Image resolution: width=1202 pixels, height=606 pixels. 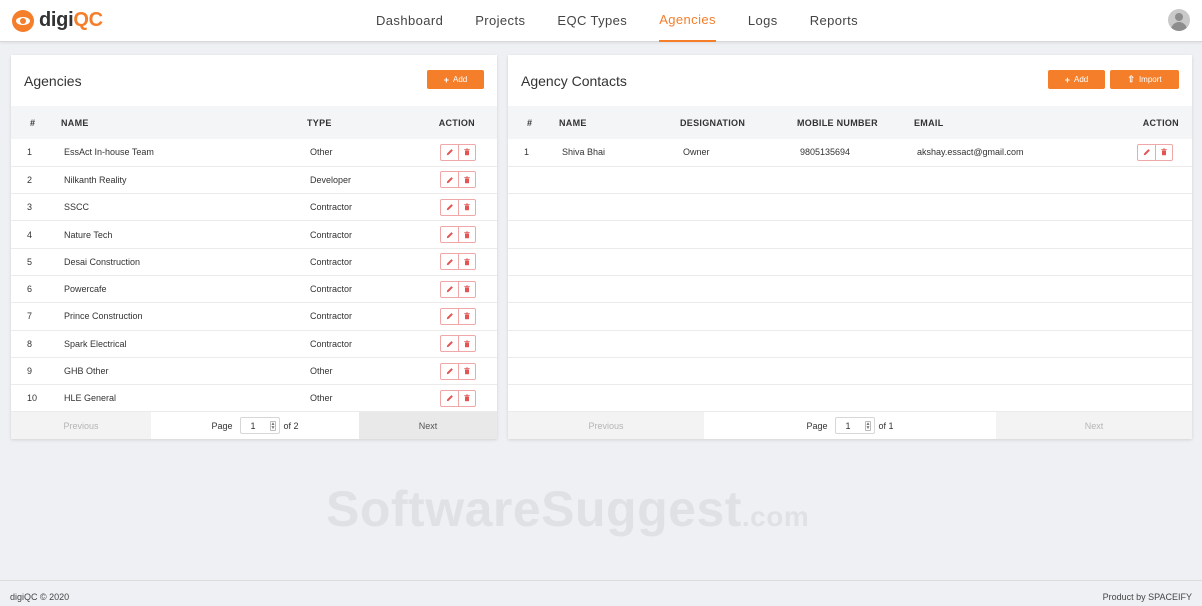 I want to click on row-number: 5, so click(x=30, y=261).